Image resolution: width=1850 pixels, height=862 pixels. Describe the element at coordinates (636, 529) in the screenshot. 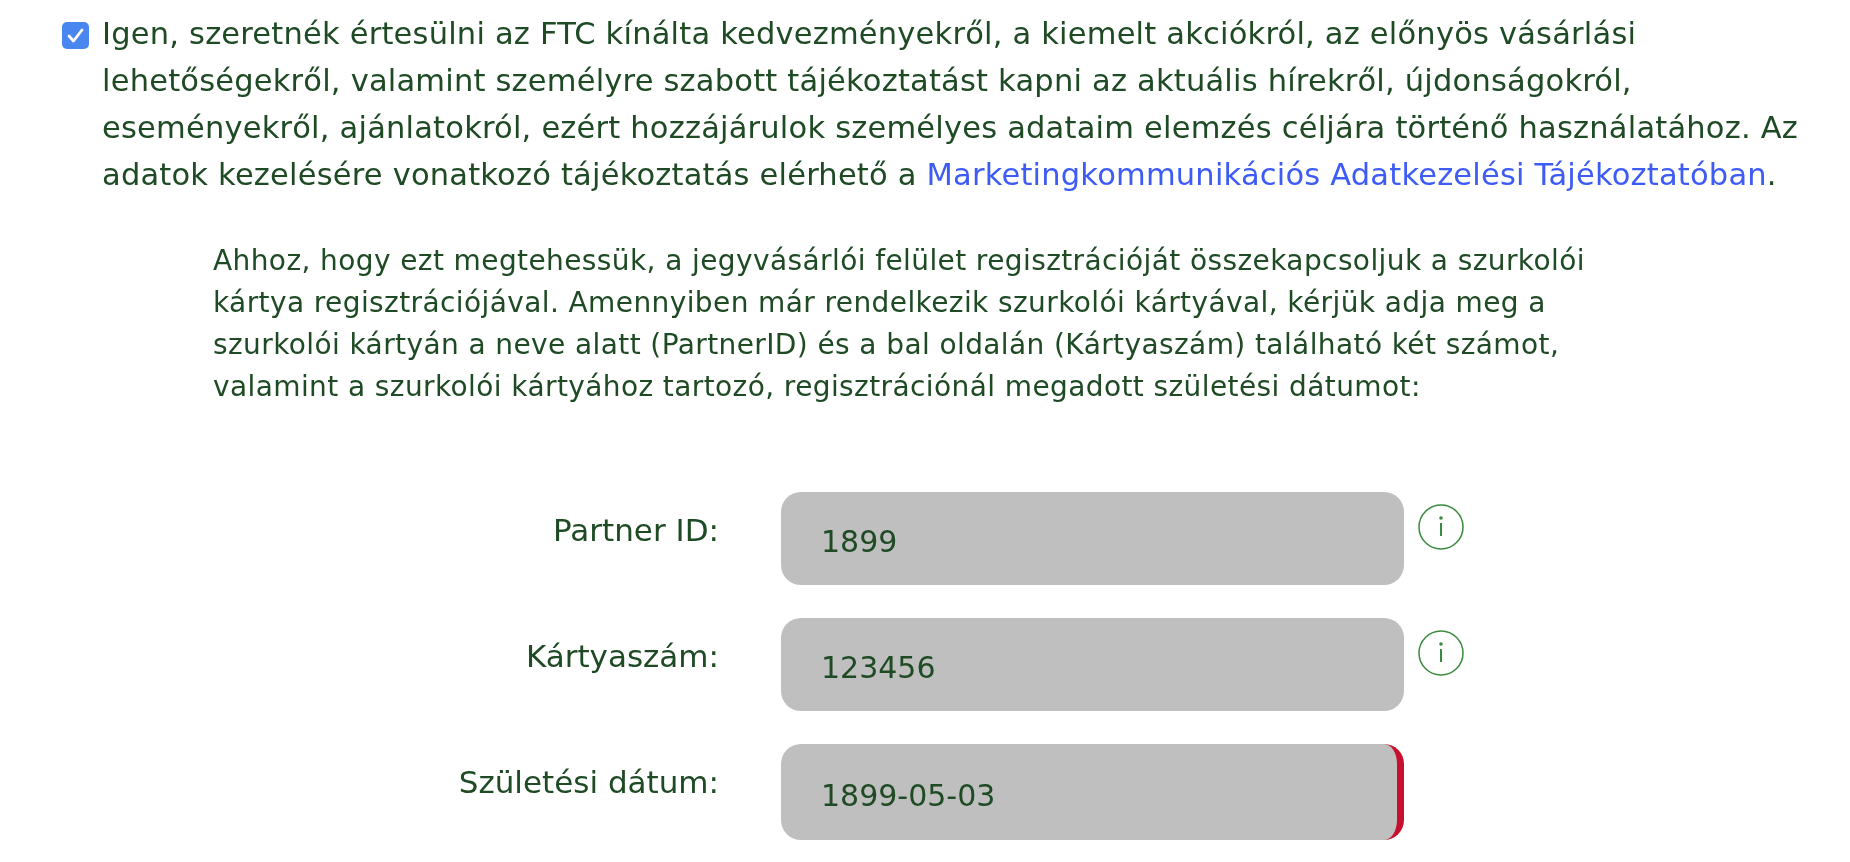

I see `field-label: Partner ID:` at that location.